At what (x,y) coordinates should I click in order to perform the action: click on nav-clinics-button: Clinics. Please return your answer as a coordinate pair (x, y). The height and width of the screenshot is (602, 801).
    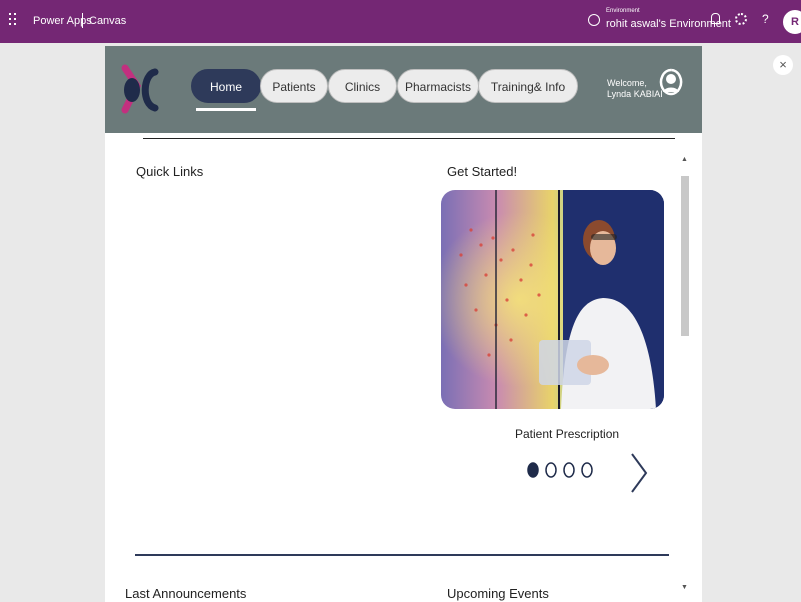
    Looking at the image, I should click on (362, 86).